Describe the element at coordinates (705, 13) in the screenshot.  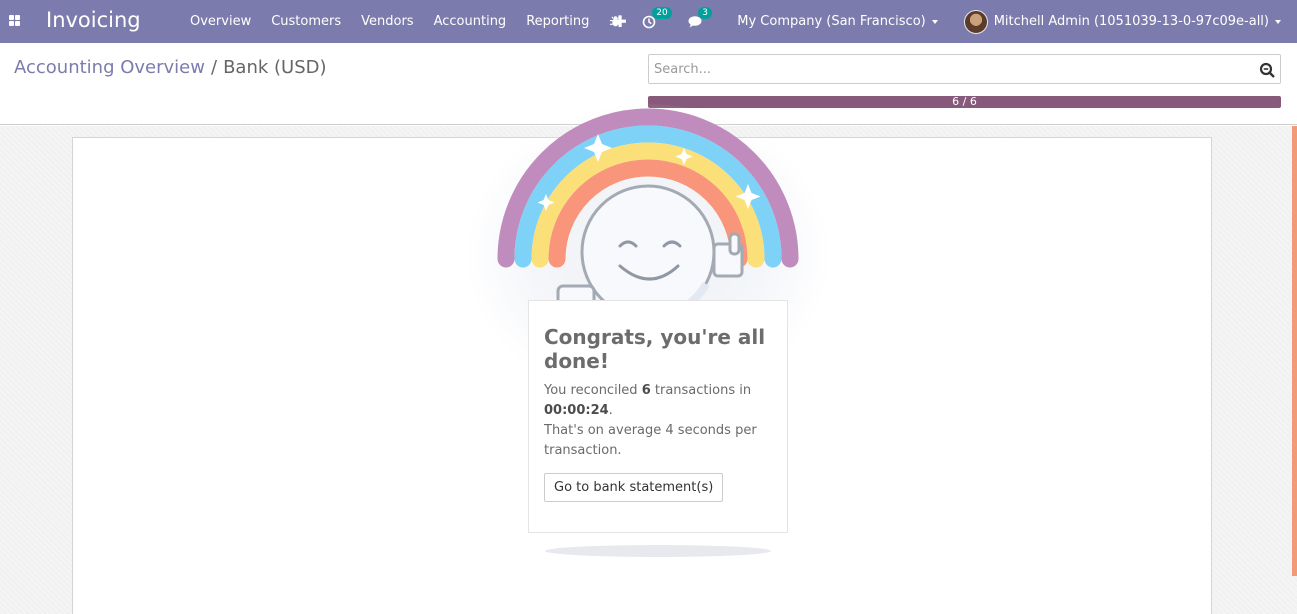
I see `message-count-badge: 3` at that location.